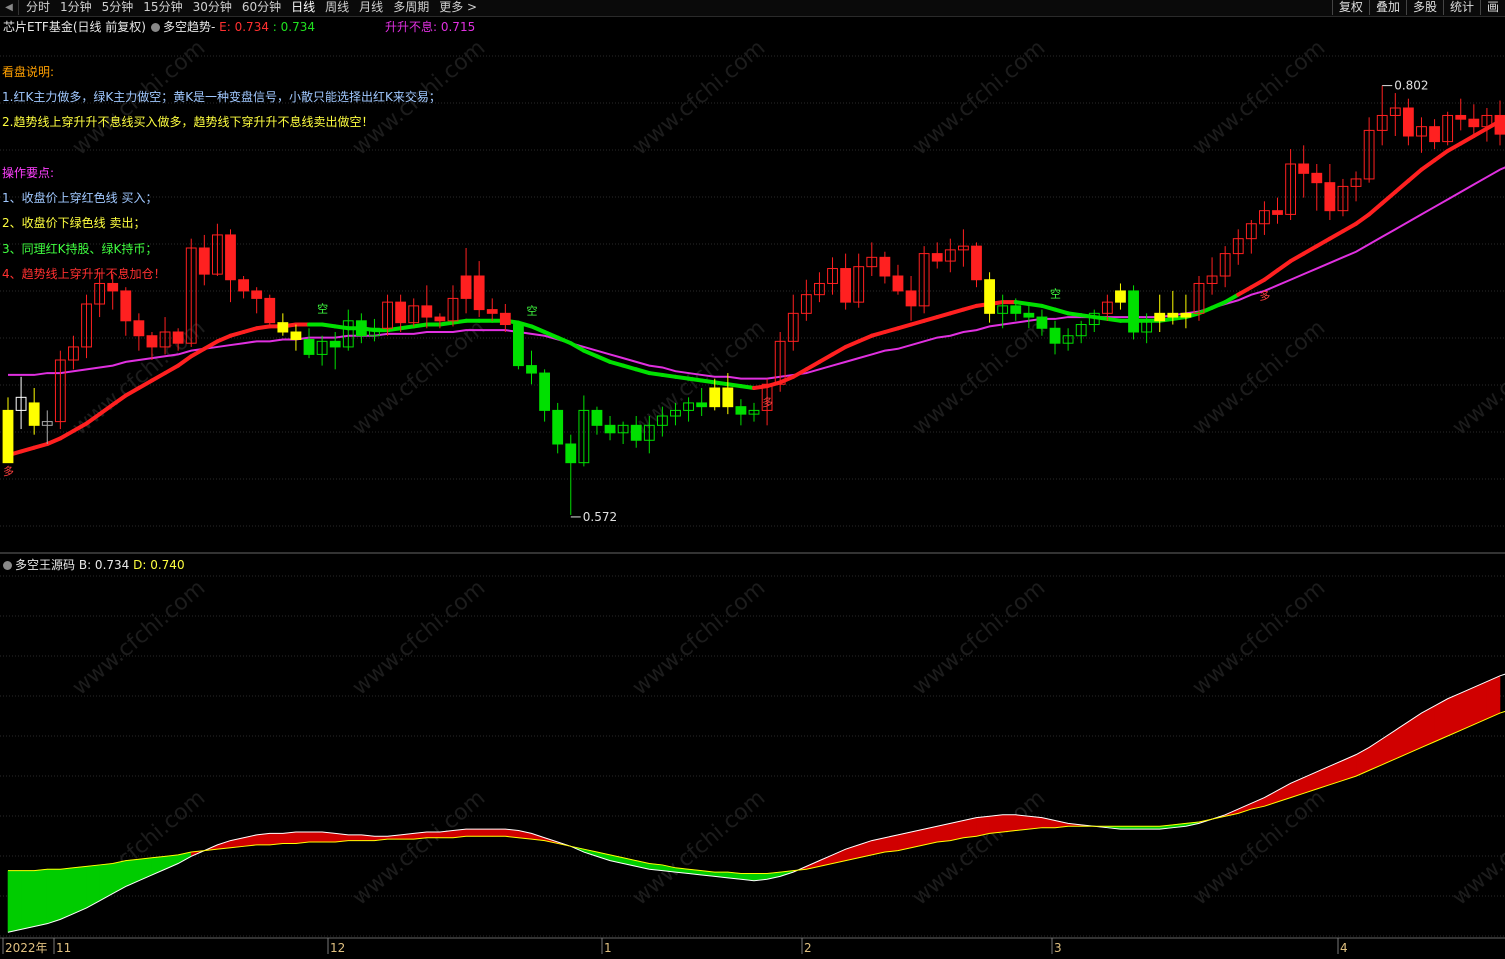  I want to click on period-tab-9: 多周期, so click(411, 7).